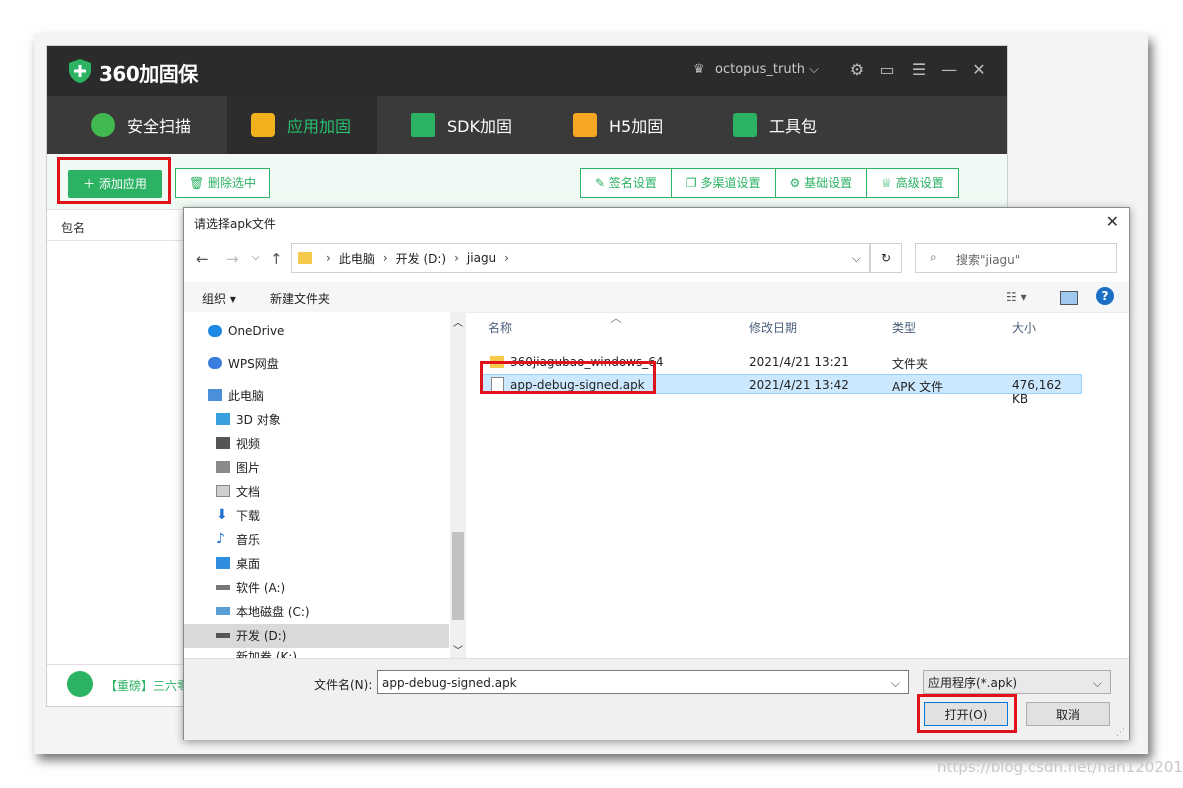 The width and height of the screenshot is (1183, 788). I want to click on tree-item-downloads: ⬇ 下载, so click(238, 515).